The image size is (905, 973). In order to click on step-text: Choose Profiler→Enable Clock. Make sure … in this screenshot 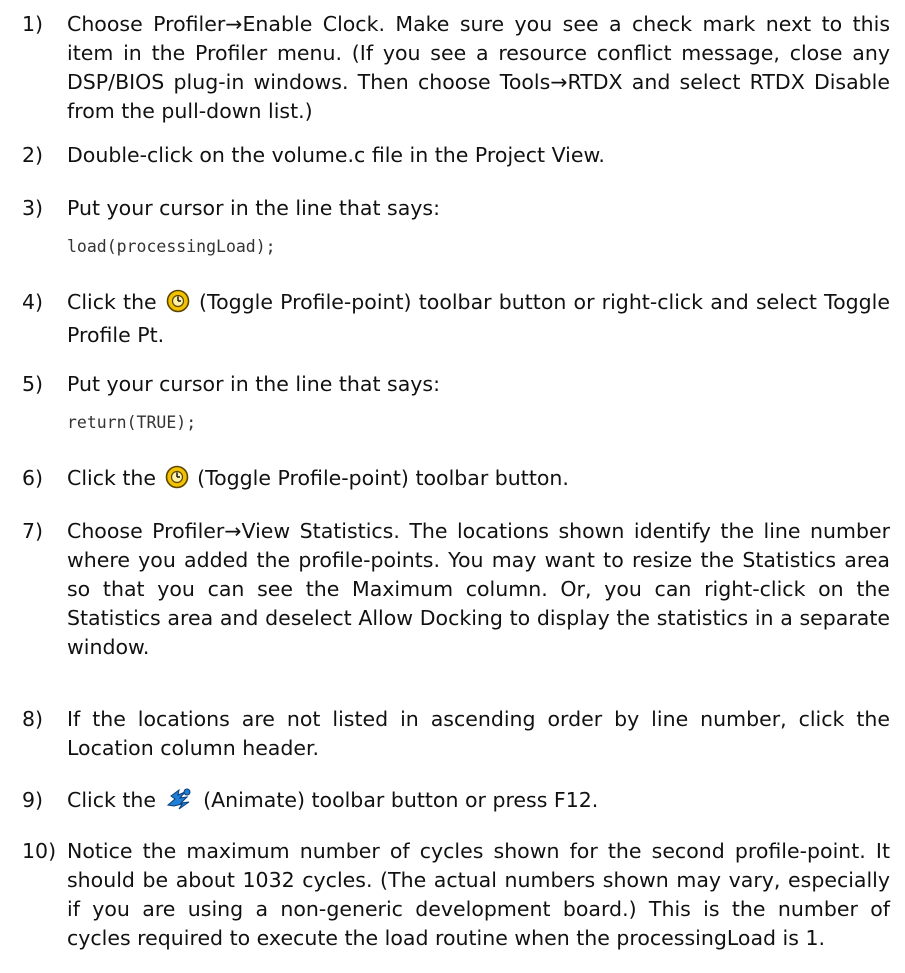, I will do `click(478, 67)`.